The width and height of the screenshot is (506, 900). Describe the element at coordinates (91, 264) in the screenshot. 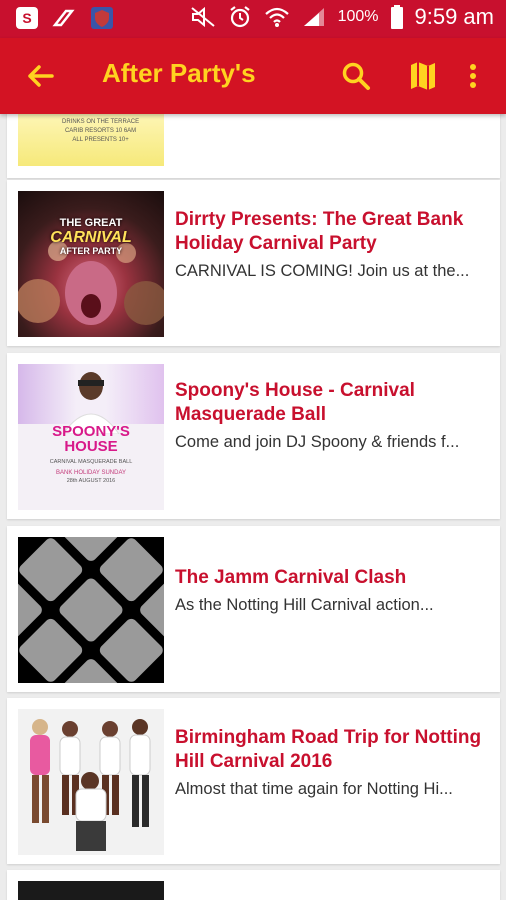

I see `event-thumbnail: THE GREAT CARNIVAL AFTER PARTY` at that location.